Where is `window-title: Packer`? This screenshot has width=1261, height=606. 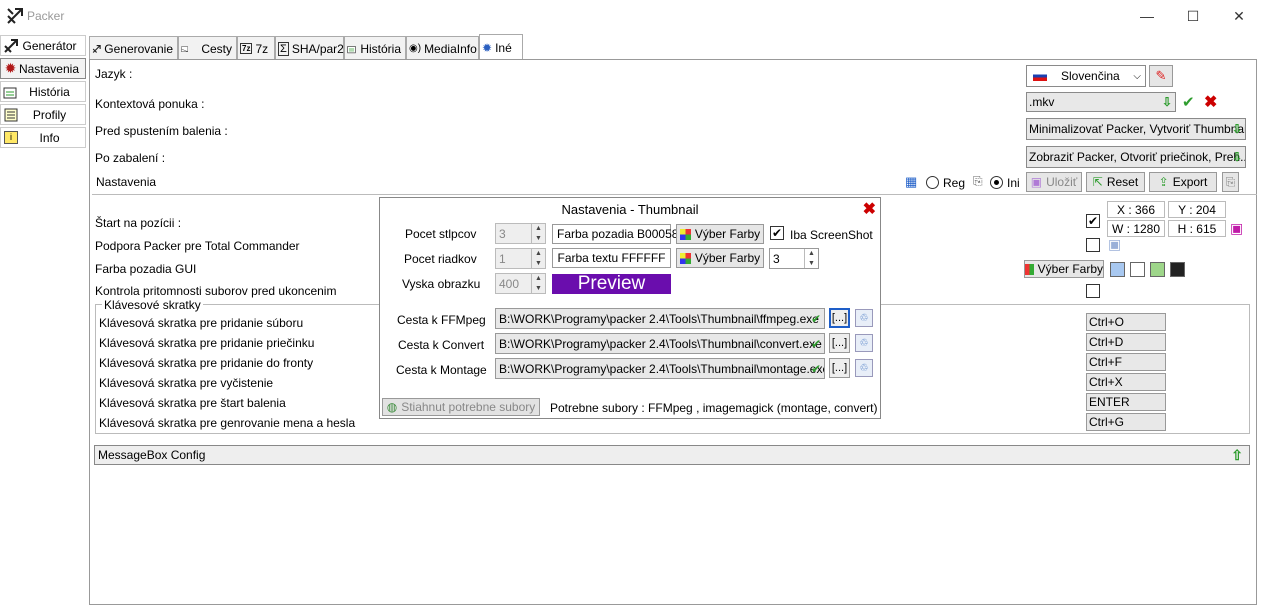
window-title: Packer is located at coordinates (46, 16).